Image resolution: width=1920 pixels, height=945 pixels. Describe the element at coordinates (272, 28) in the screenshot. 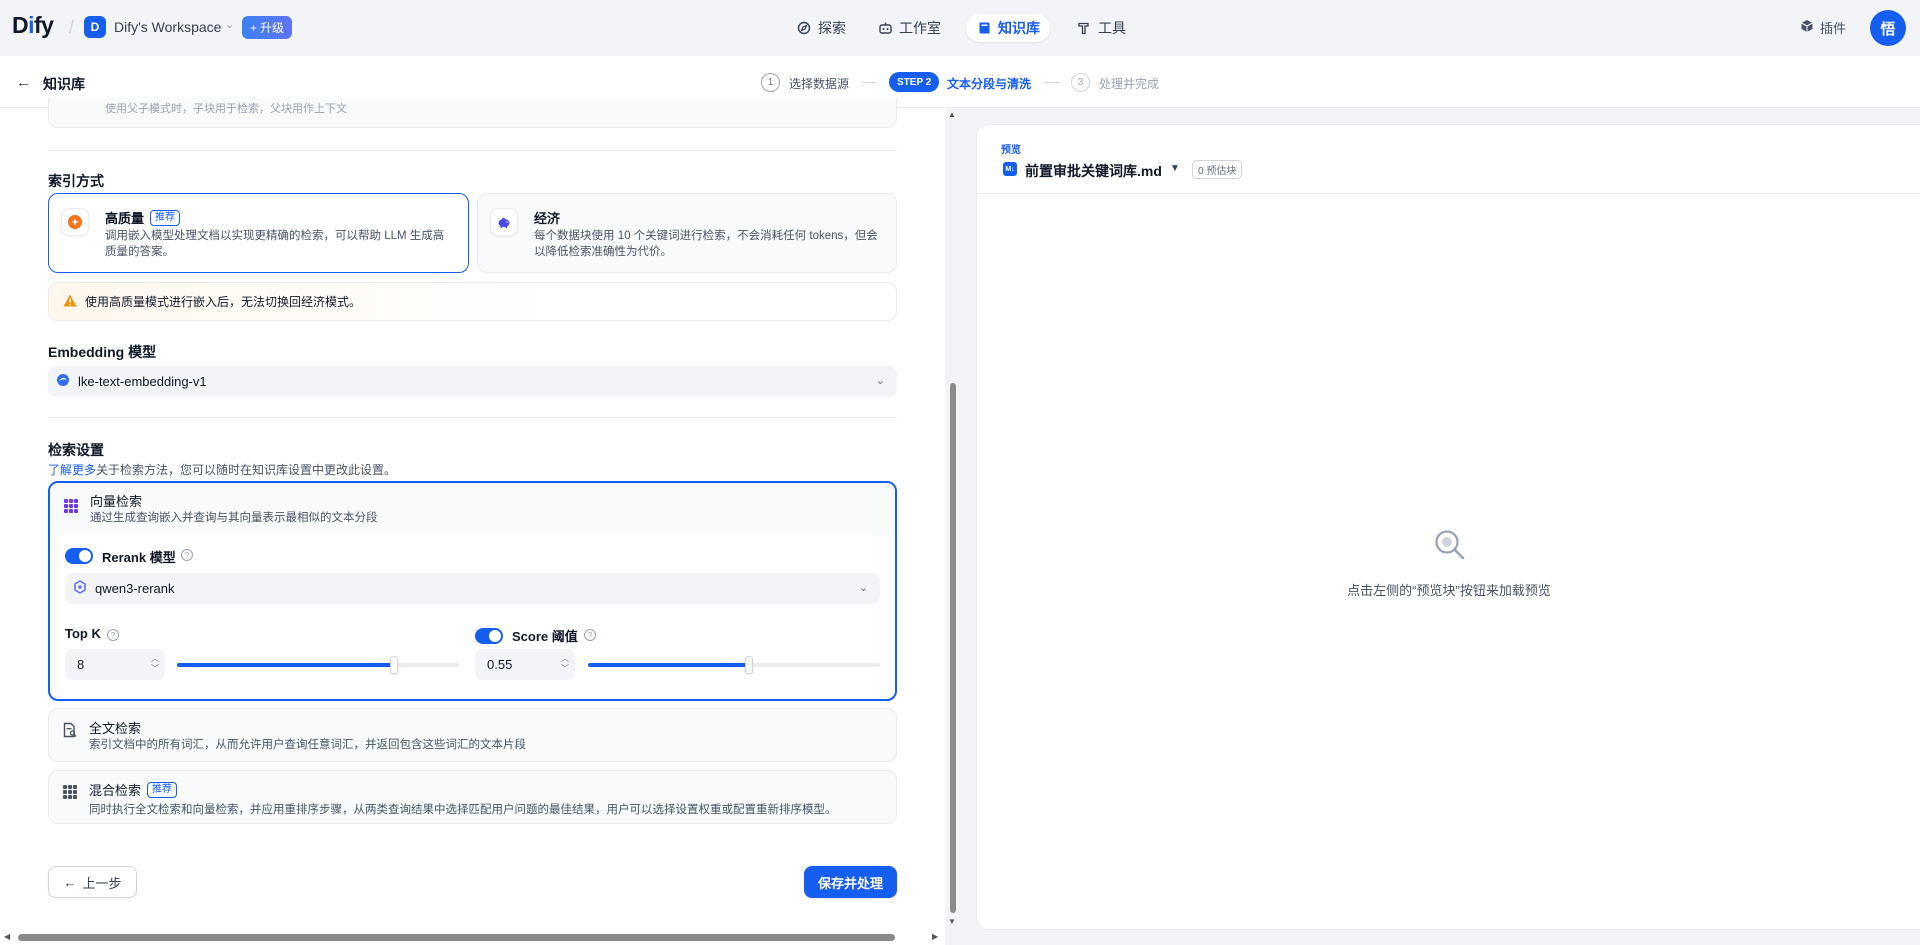

I see `upgrade-label: 升级` at that location.